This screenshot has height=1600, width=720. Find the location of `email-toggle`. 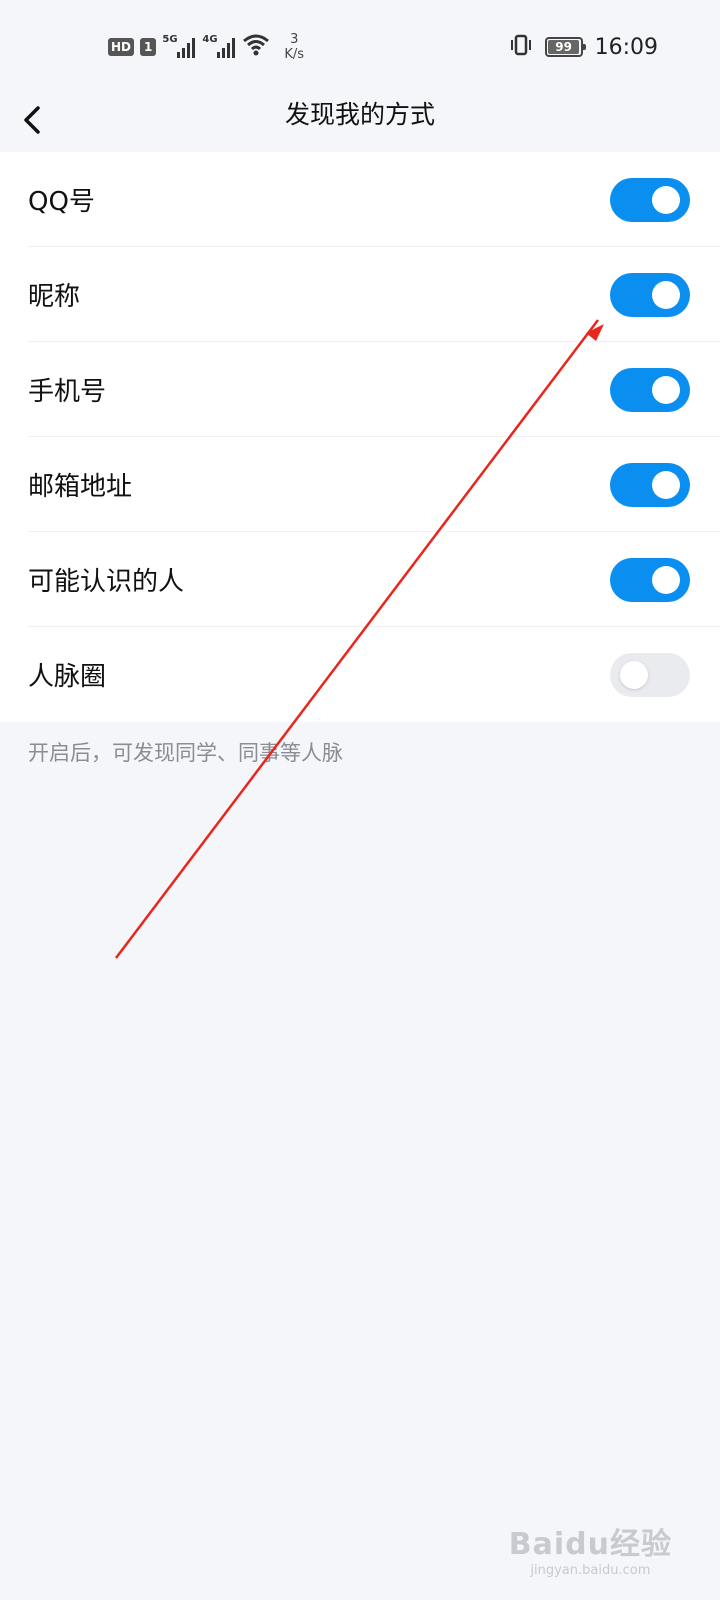

email-toggle is located at coordinates (650, 485).